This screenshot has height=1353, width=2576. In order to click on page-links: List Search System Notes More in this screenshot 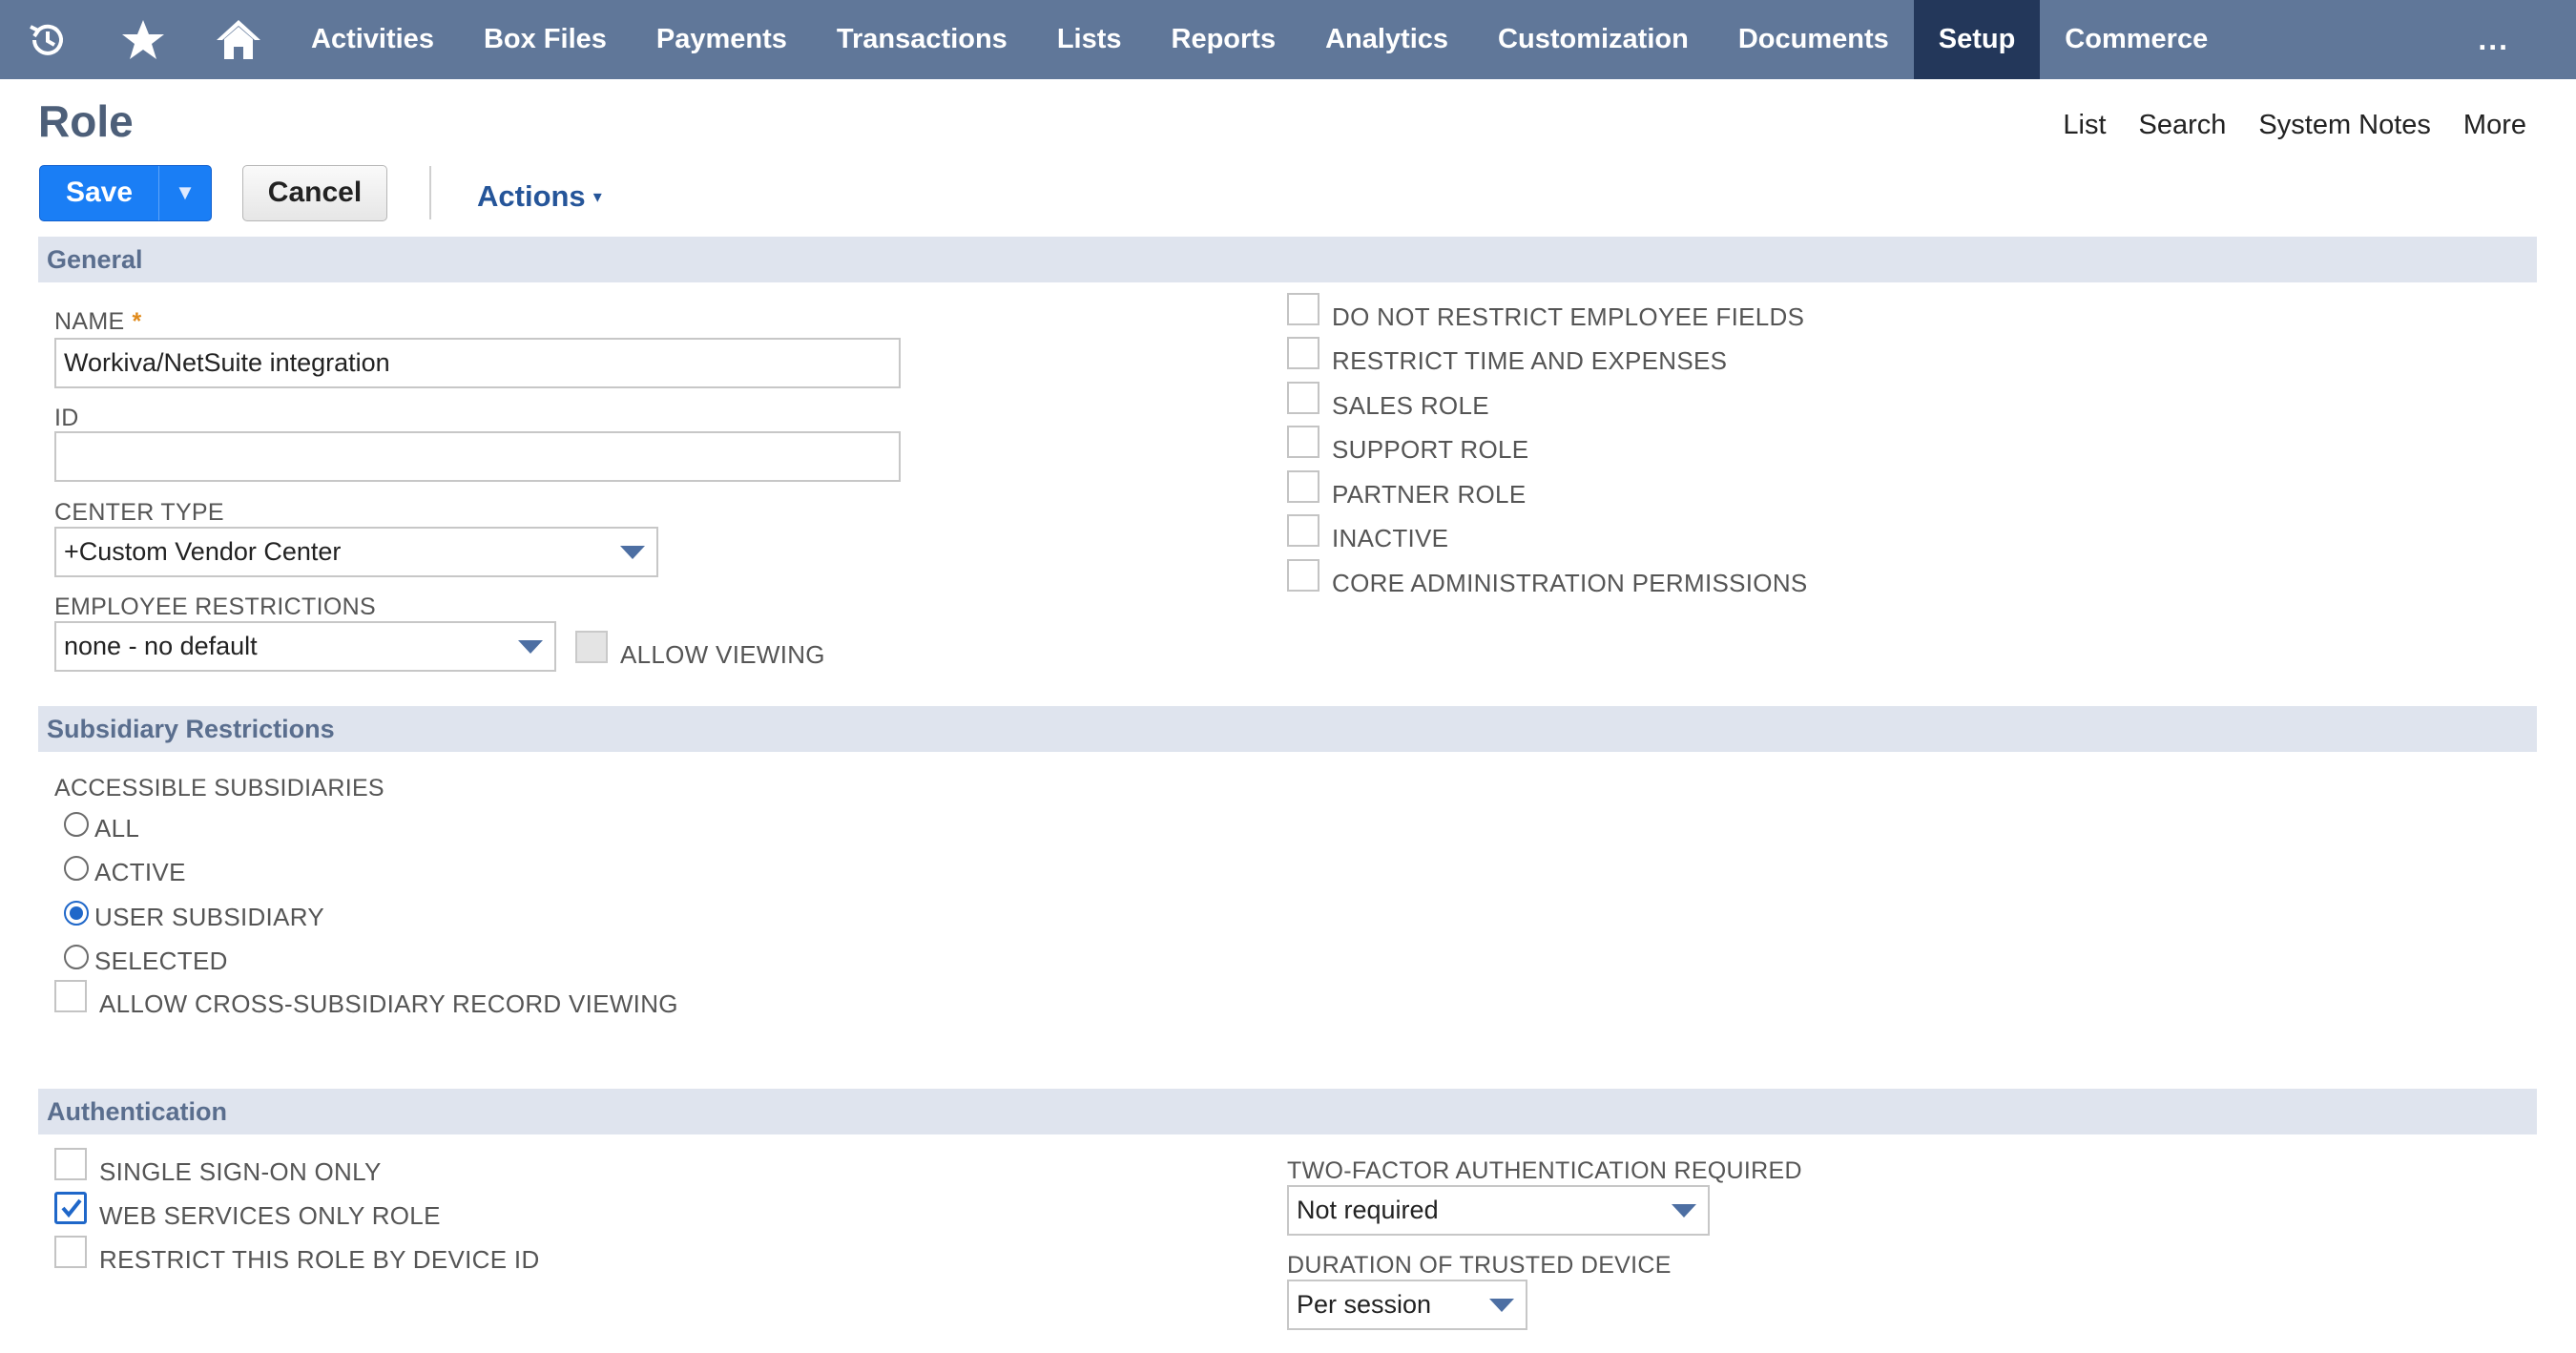, I will do `click(2294, 125)`.